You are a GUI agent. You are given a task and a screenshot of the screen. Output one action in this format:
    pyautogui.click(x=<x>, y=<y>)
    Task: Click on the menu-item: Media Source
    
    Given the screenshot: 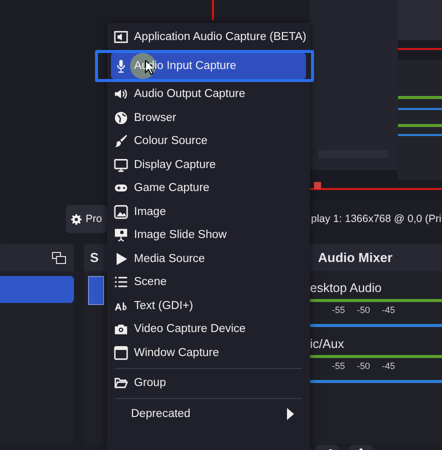 What is the action you would take?
    pyautogui.click(x=208, y=258)
    